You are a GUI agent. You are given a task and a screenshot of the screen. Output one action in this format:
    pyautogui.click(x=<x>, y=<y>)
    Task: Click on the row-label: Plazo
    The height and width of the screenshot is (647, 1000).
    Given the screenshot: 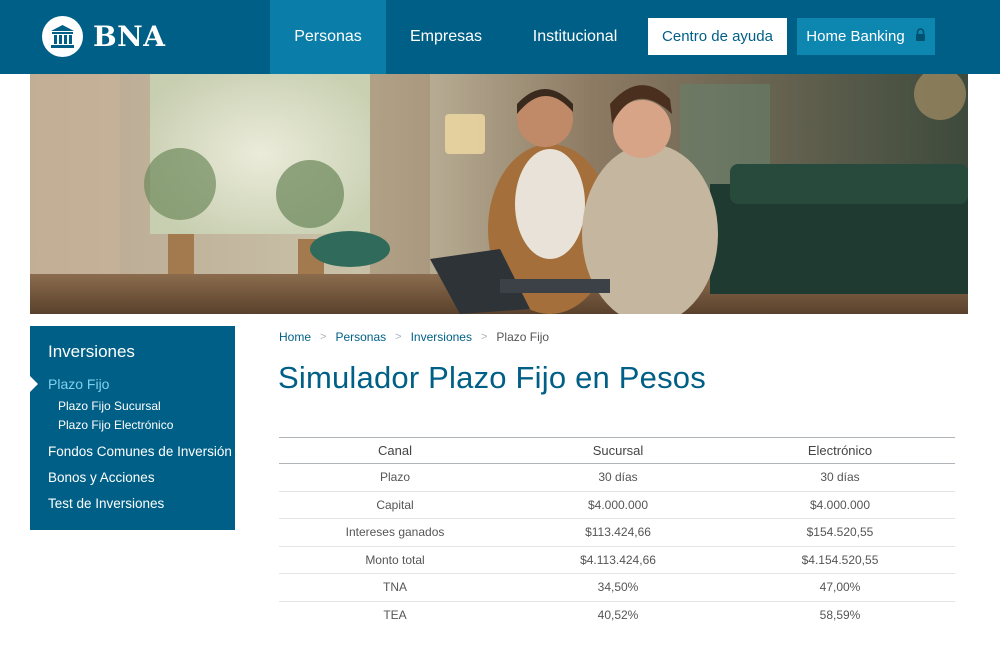 What is the action you would take?
    pyautogui.click(x=395, y=477)
    